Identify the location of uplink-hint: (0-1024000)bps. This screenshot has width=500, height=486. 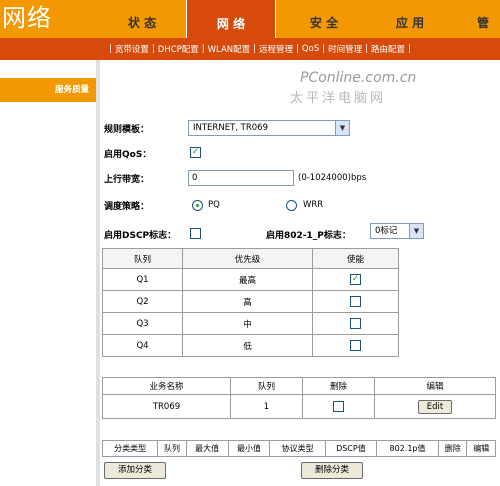
(332, 178).